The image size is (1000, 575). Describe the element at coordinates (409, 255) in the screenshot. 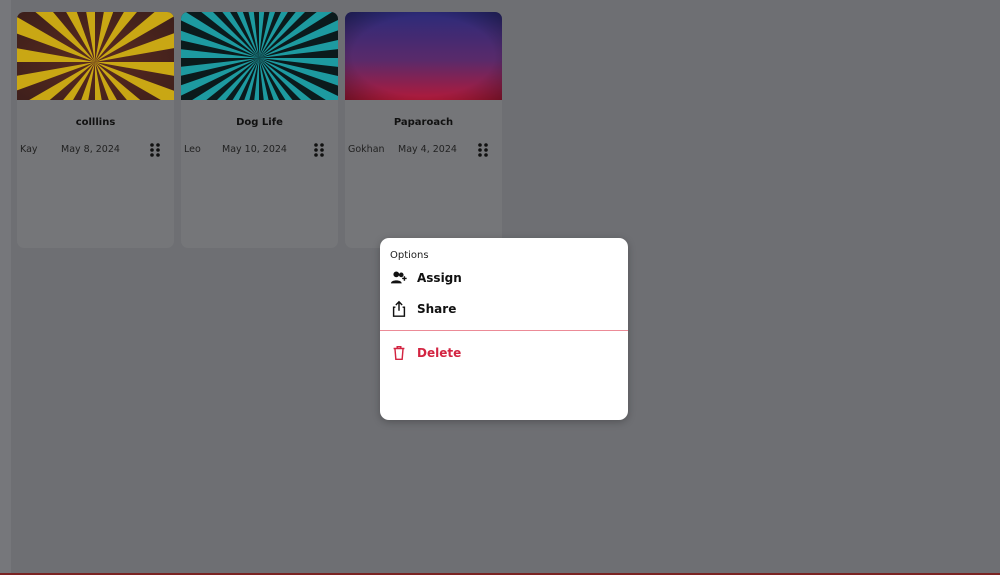

I see `menu-heading: Options` at that location.